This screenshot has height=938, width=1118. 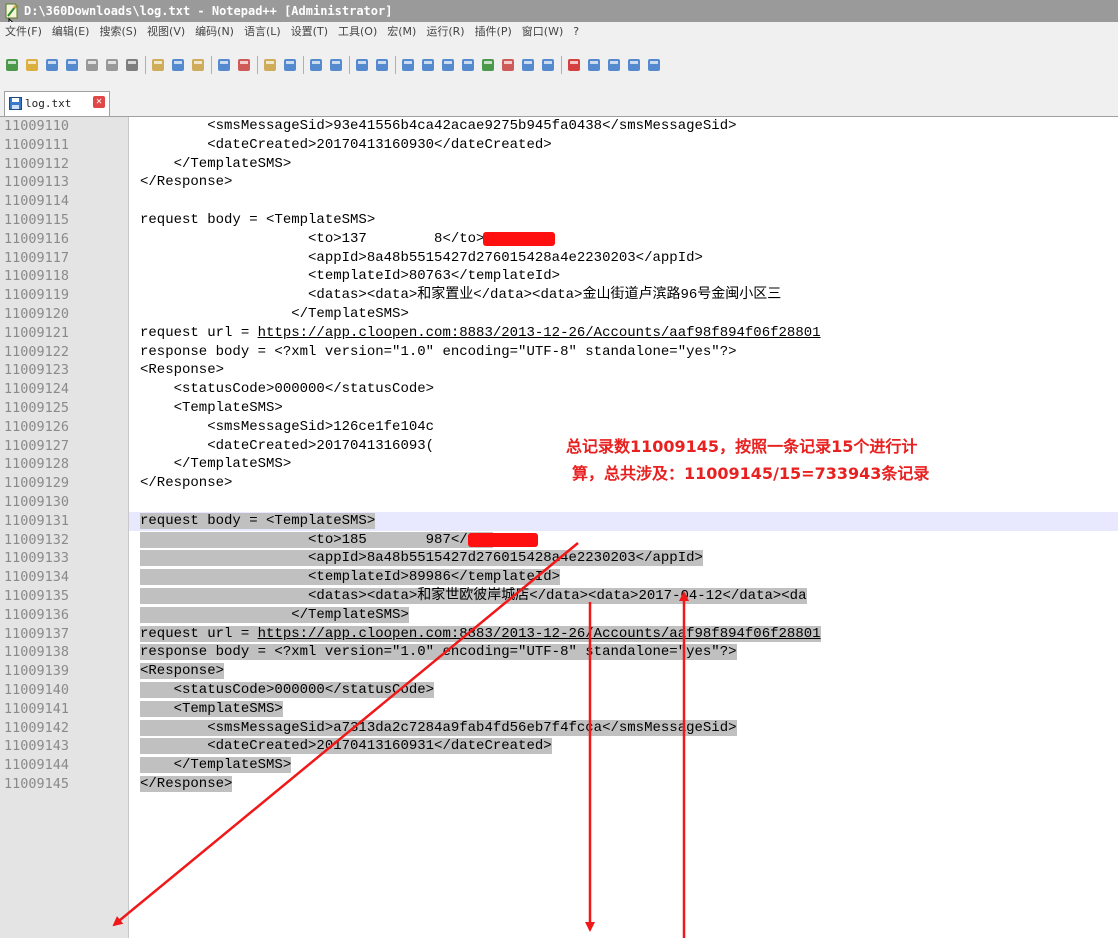 I want to click on indent-guide-icon, so click(x=448, y=65).